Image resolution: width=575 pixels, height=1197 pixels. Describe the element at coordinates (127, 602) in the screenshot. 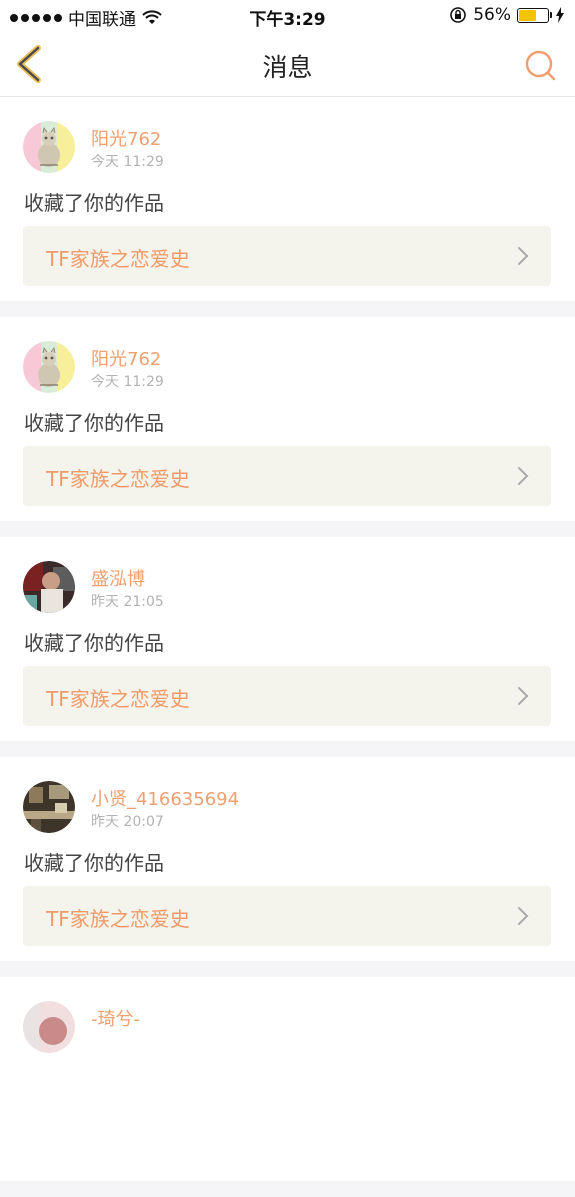

I see `timestamp: 昨天 21:05` at that location.